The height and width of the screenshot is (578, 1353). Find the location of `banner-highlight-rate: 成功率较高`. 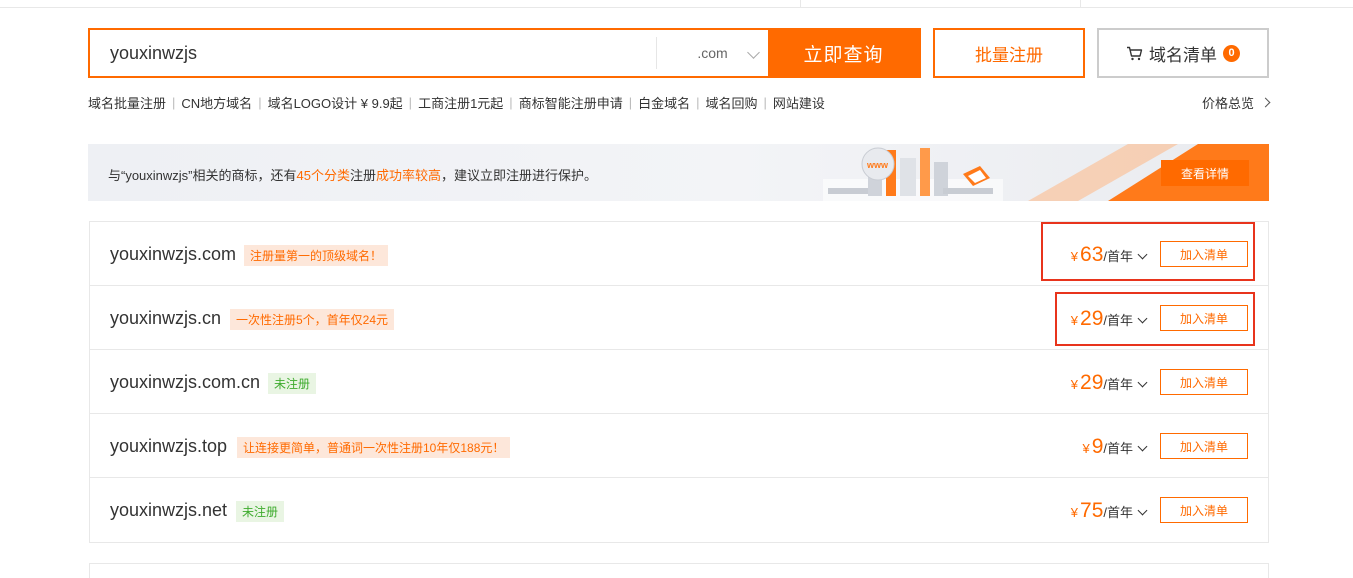

banner-highlight-rate: 成功率较高 is located at coordinates (409, 175).